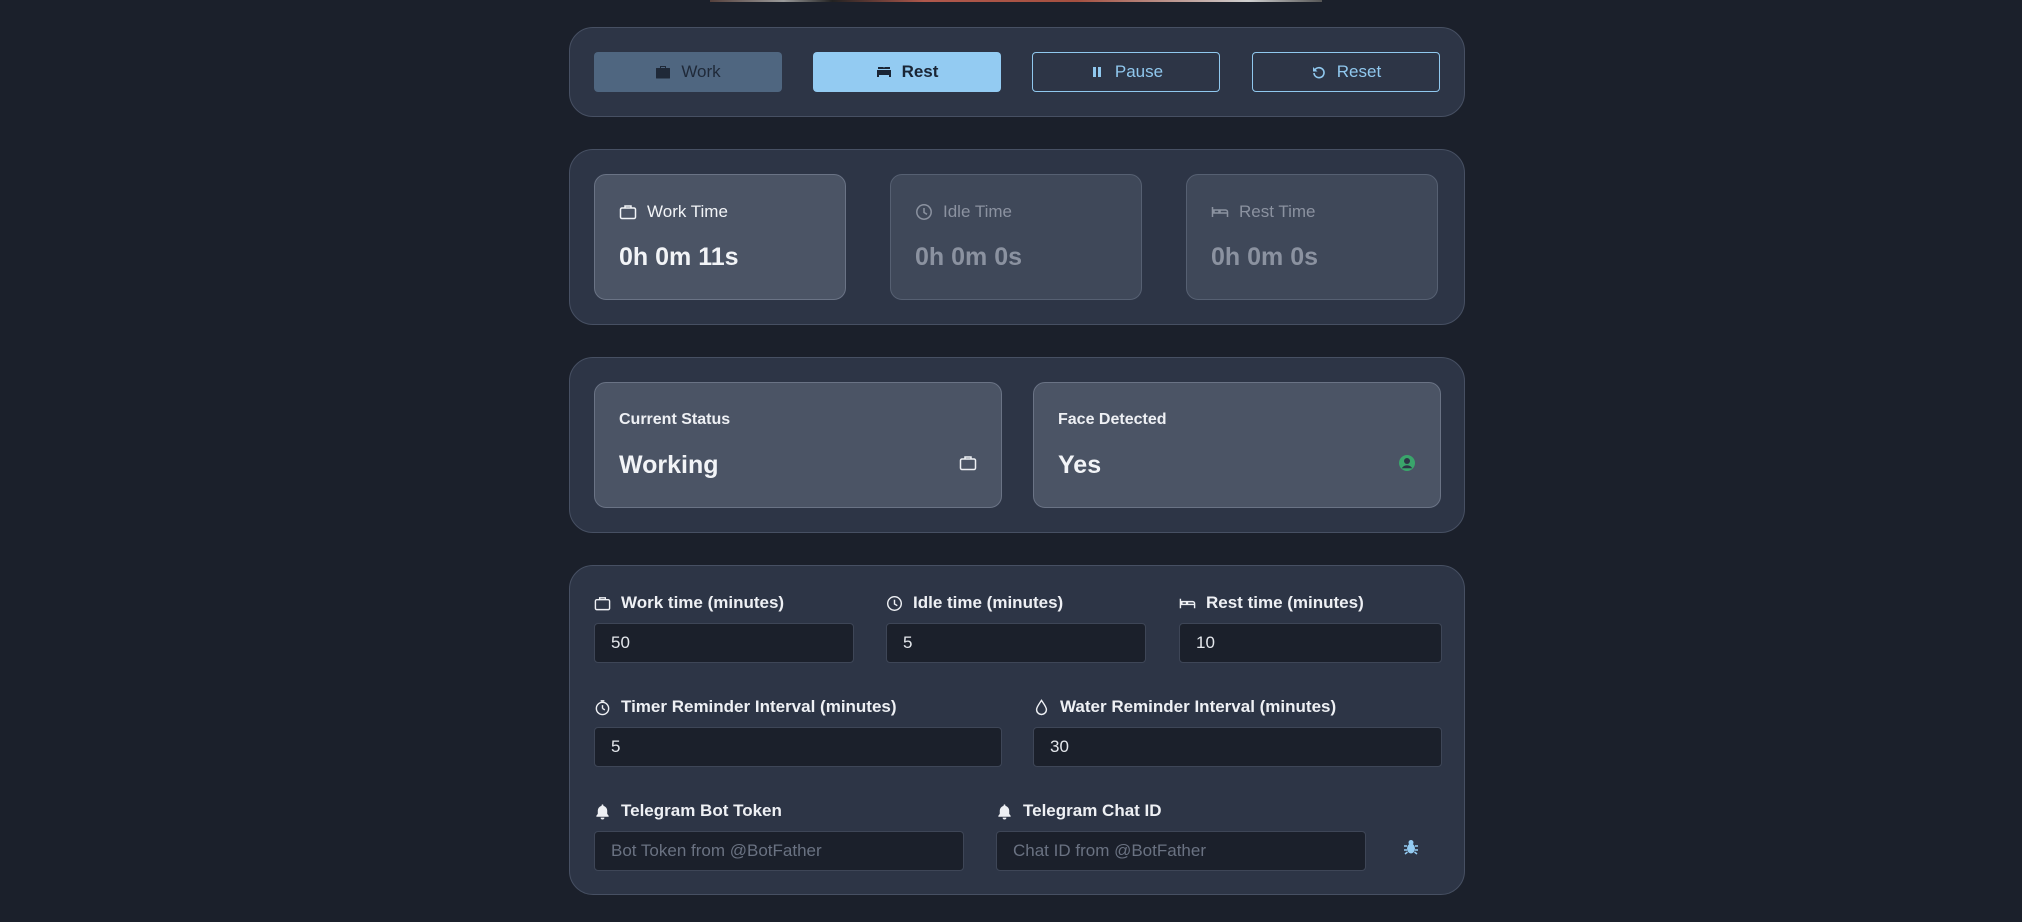 The image size is (2022, 922). What do you see at coordinates (1080, 465) in the screenshot?
I see `face-detected-value: Yes` at bounding box center [1080, 465].